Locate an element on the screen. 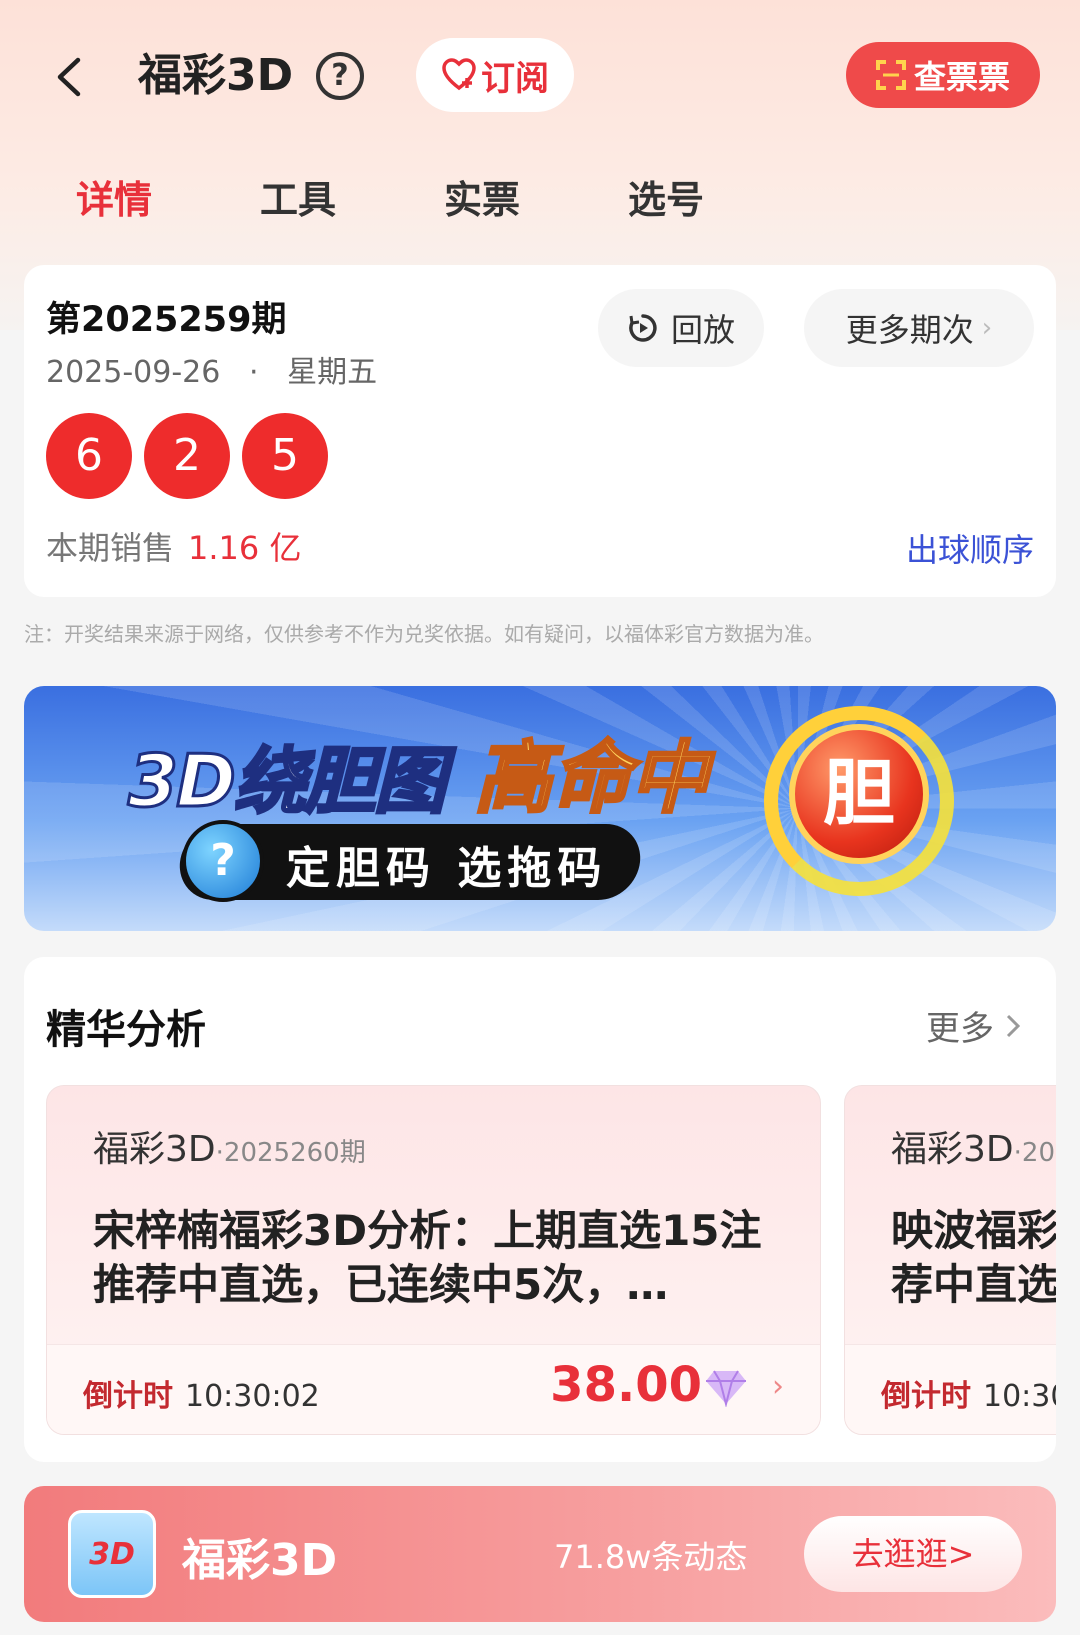 This screenshot has height=1635, width=1080. banner-title-part1: 3D绕胆图 is located at coordinates (287, 781).